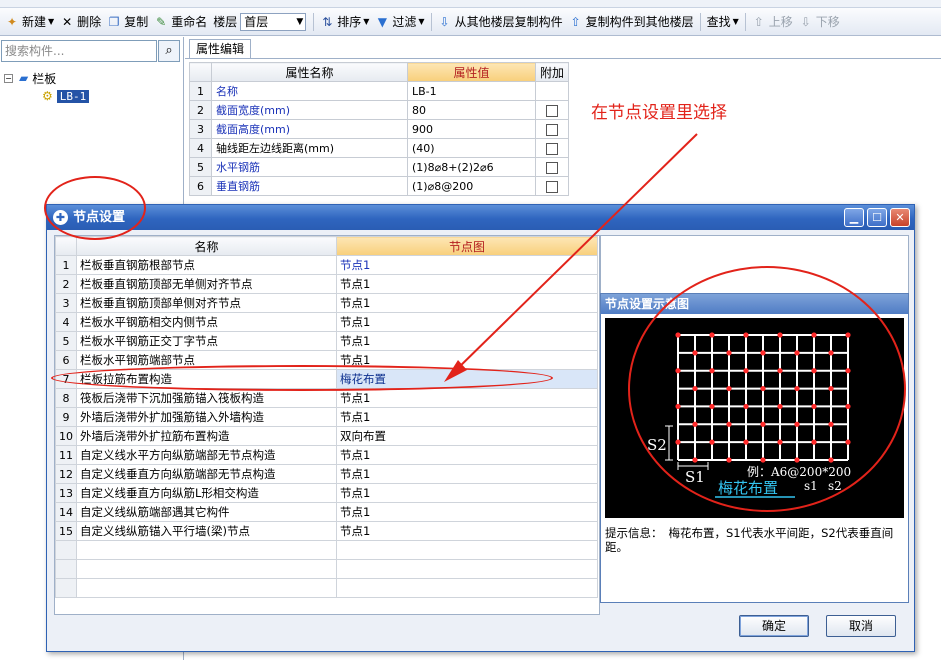 The width and height of the screenshot is (941, 660). Describe the element at coordinates (471, 91) in the screenshot. I see `property-value: LB-1` at that location.